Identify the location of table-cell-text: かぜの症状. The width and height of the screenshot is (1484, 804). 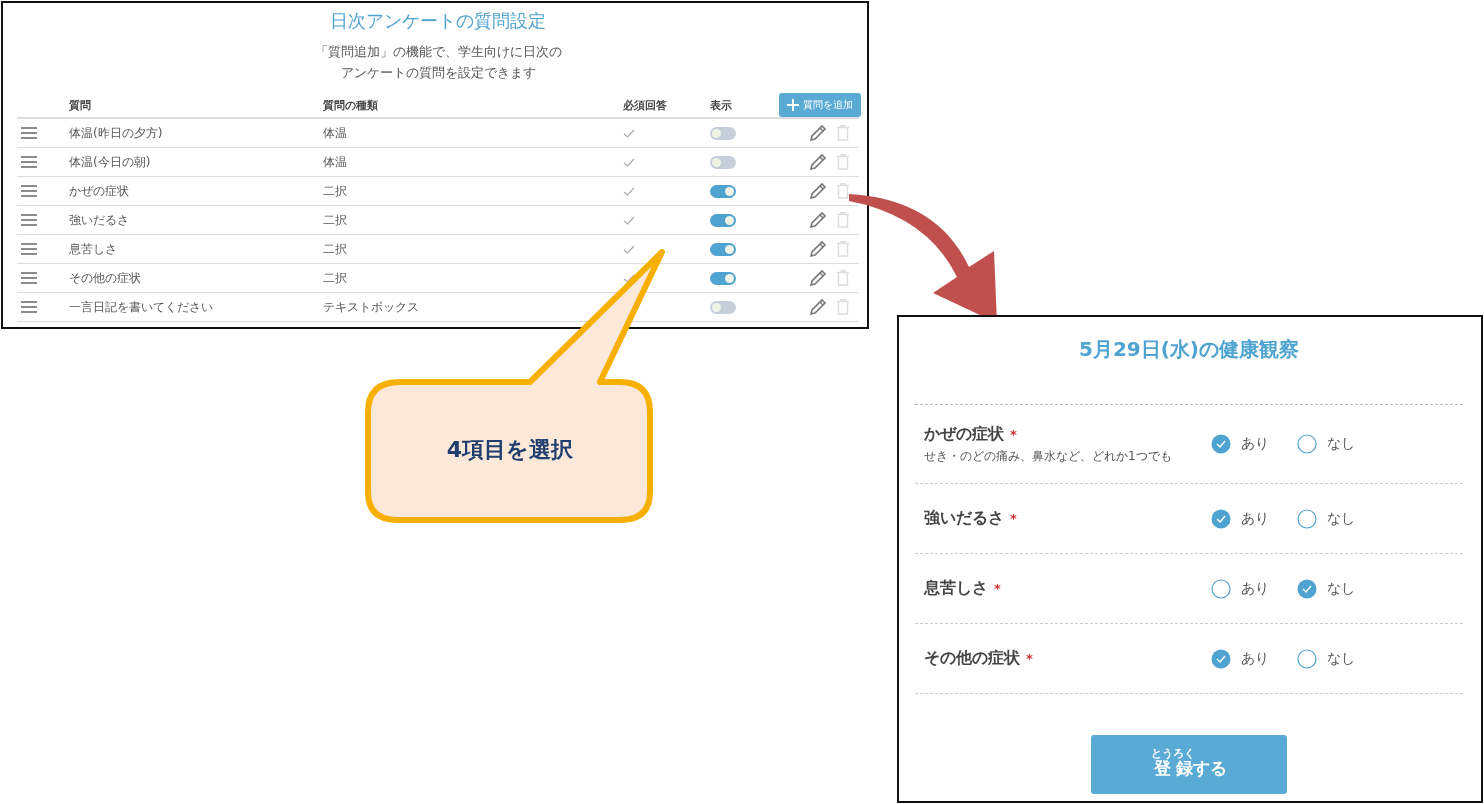
(99, 191).